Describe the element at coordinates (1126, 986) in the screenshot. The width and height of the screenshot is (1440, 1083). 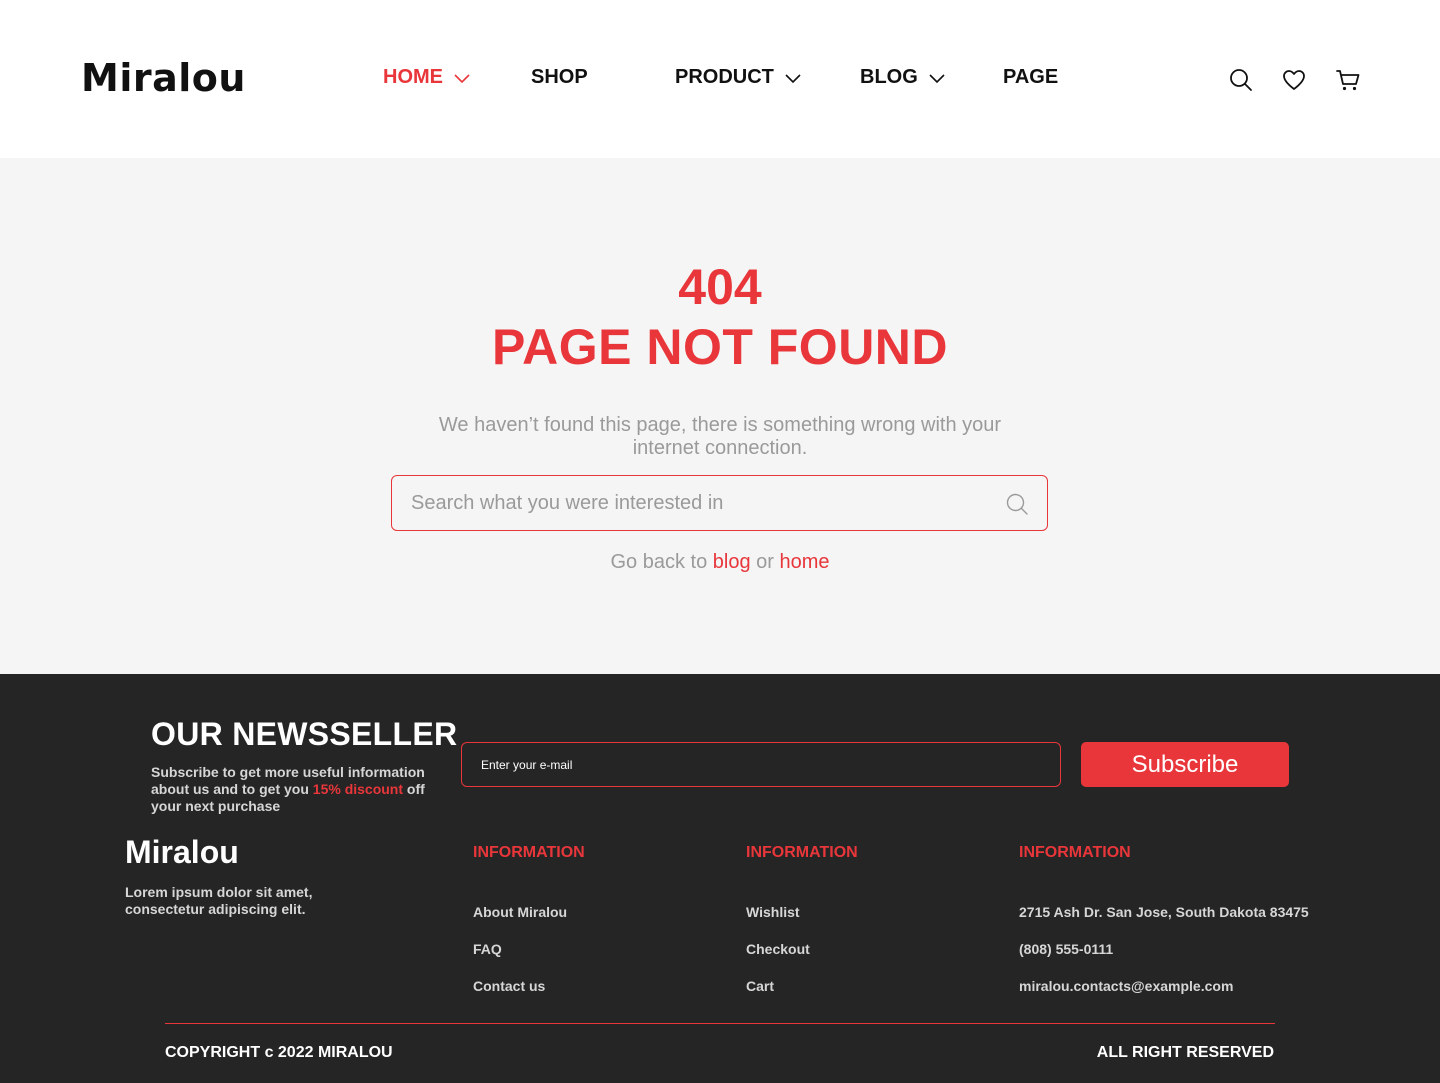
I see `footer-email: miralou.contacts@example.com` at that location.